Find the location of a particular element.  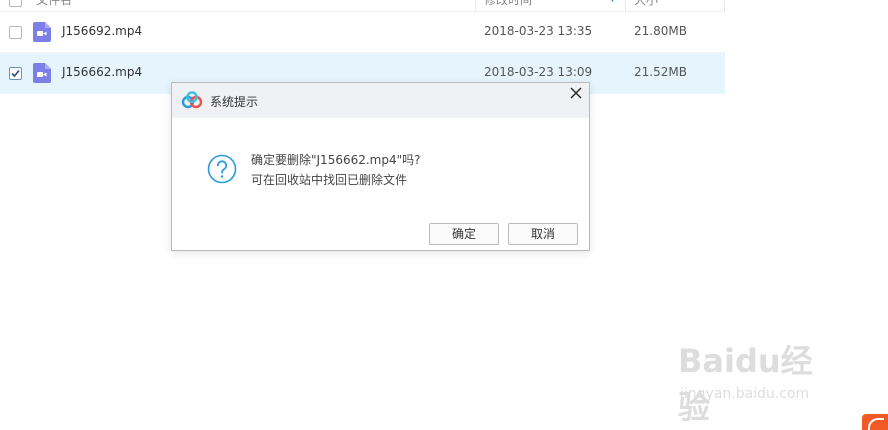

watermark-url: jingyan.baidu.com is located at coordinates (745, 394).